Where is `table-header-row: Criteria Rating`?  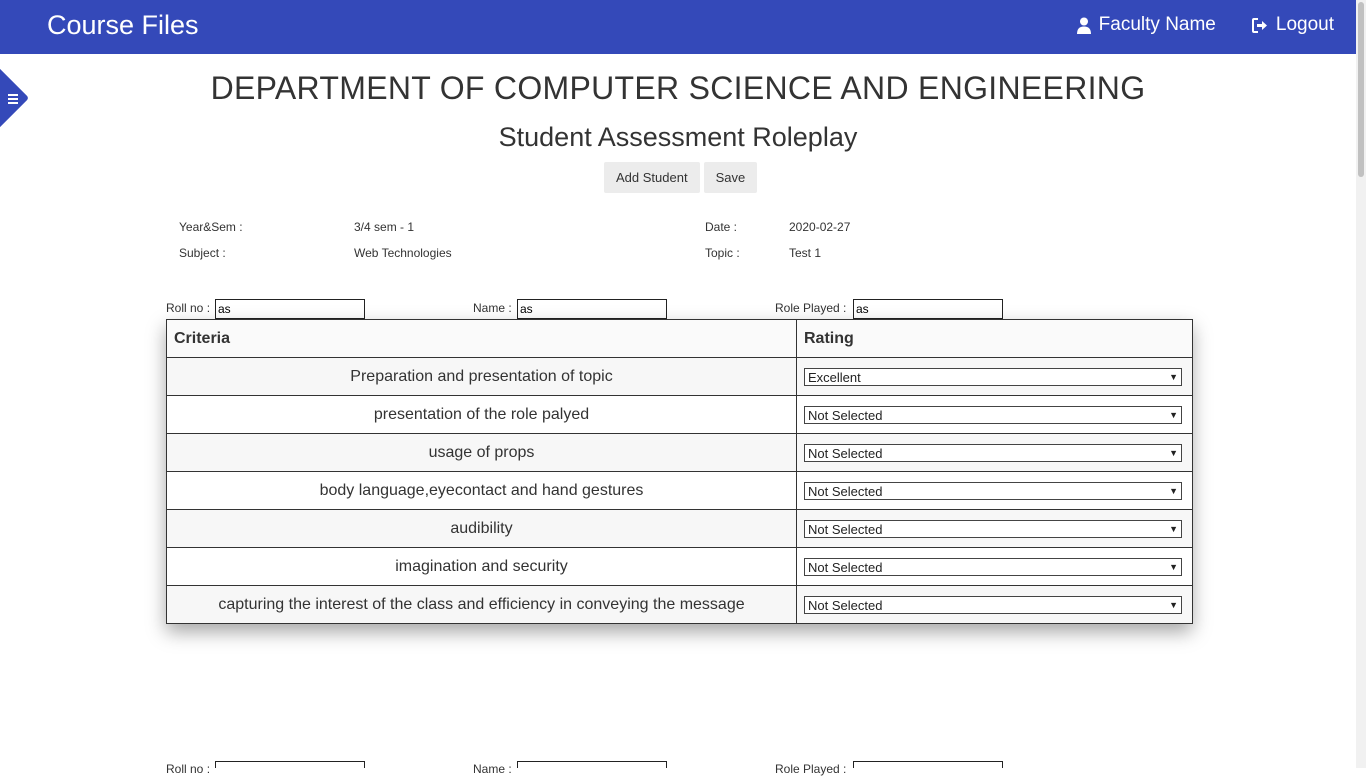
table-header-row: Criteria Rating is located at coordinates (679, 338).